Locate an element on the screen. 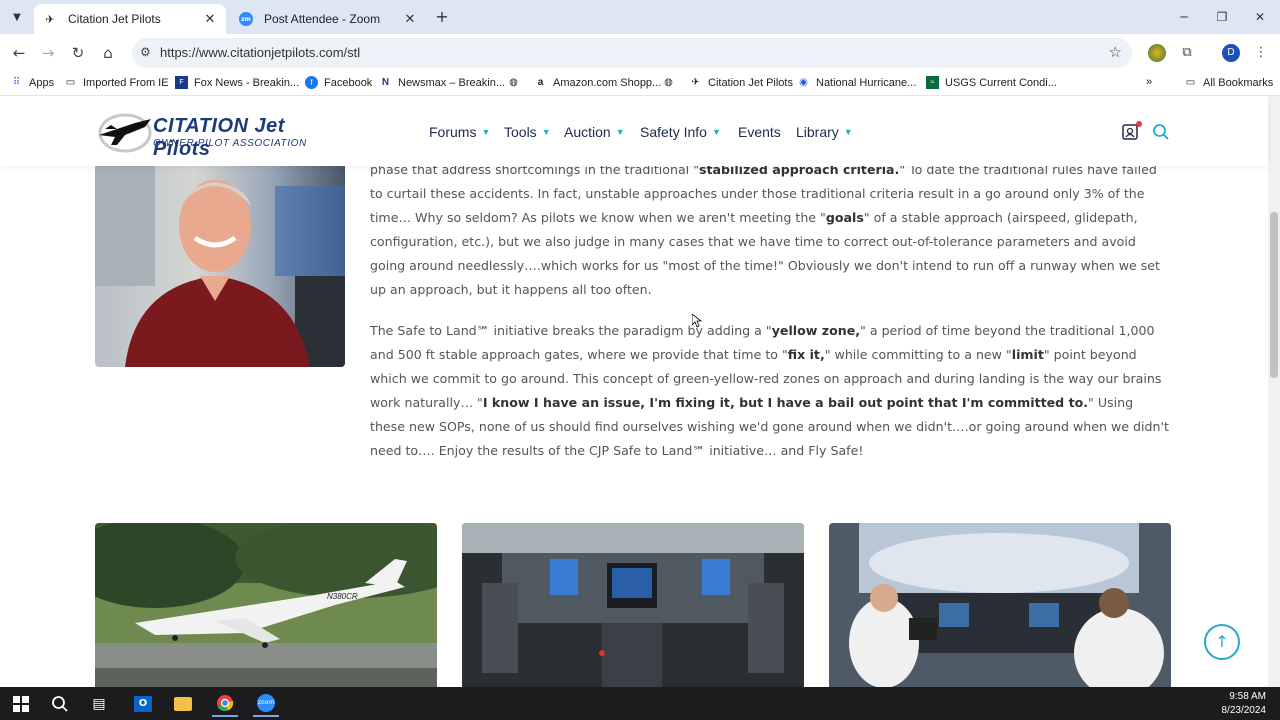  new-tab-icon: + is located at coordinates (442, 17).